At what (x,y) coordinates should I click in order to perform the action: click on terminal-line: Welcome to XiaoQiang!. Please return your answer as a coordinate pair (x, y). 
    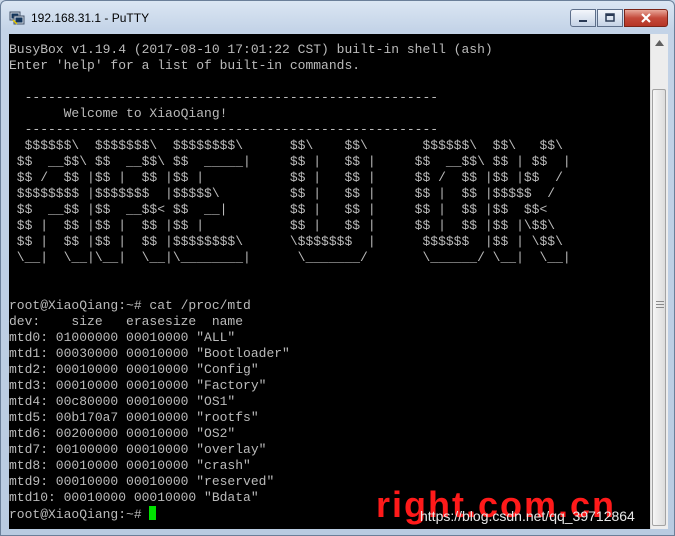
    Looking at the image, I should click on (118, 113).